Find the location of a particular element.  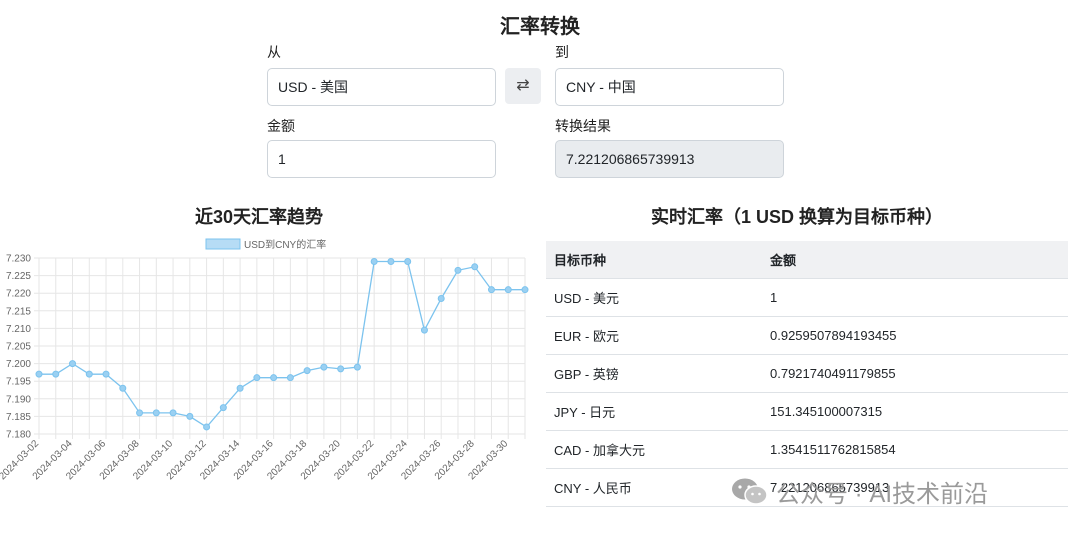

watermark: 公众号 · AI技术前沿 is located at coordinates (859, 491).